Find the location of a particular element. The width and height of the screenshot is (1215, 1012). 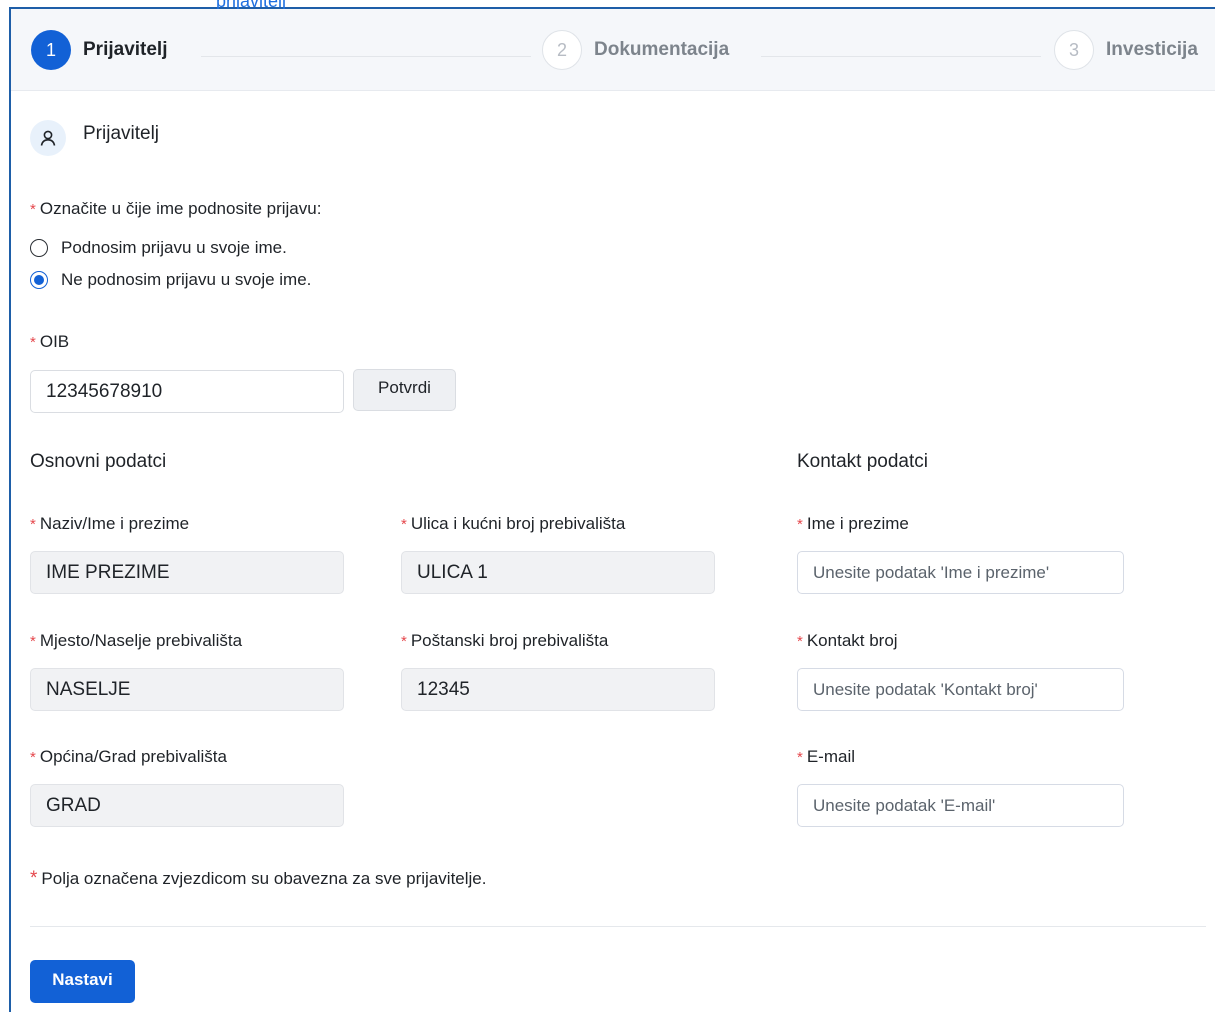

email-label: * E-mail is located at coordinates (826, 757).